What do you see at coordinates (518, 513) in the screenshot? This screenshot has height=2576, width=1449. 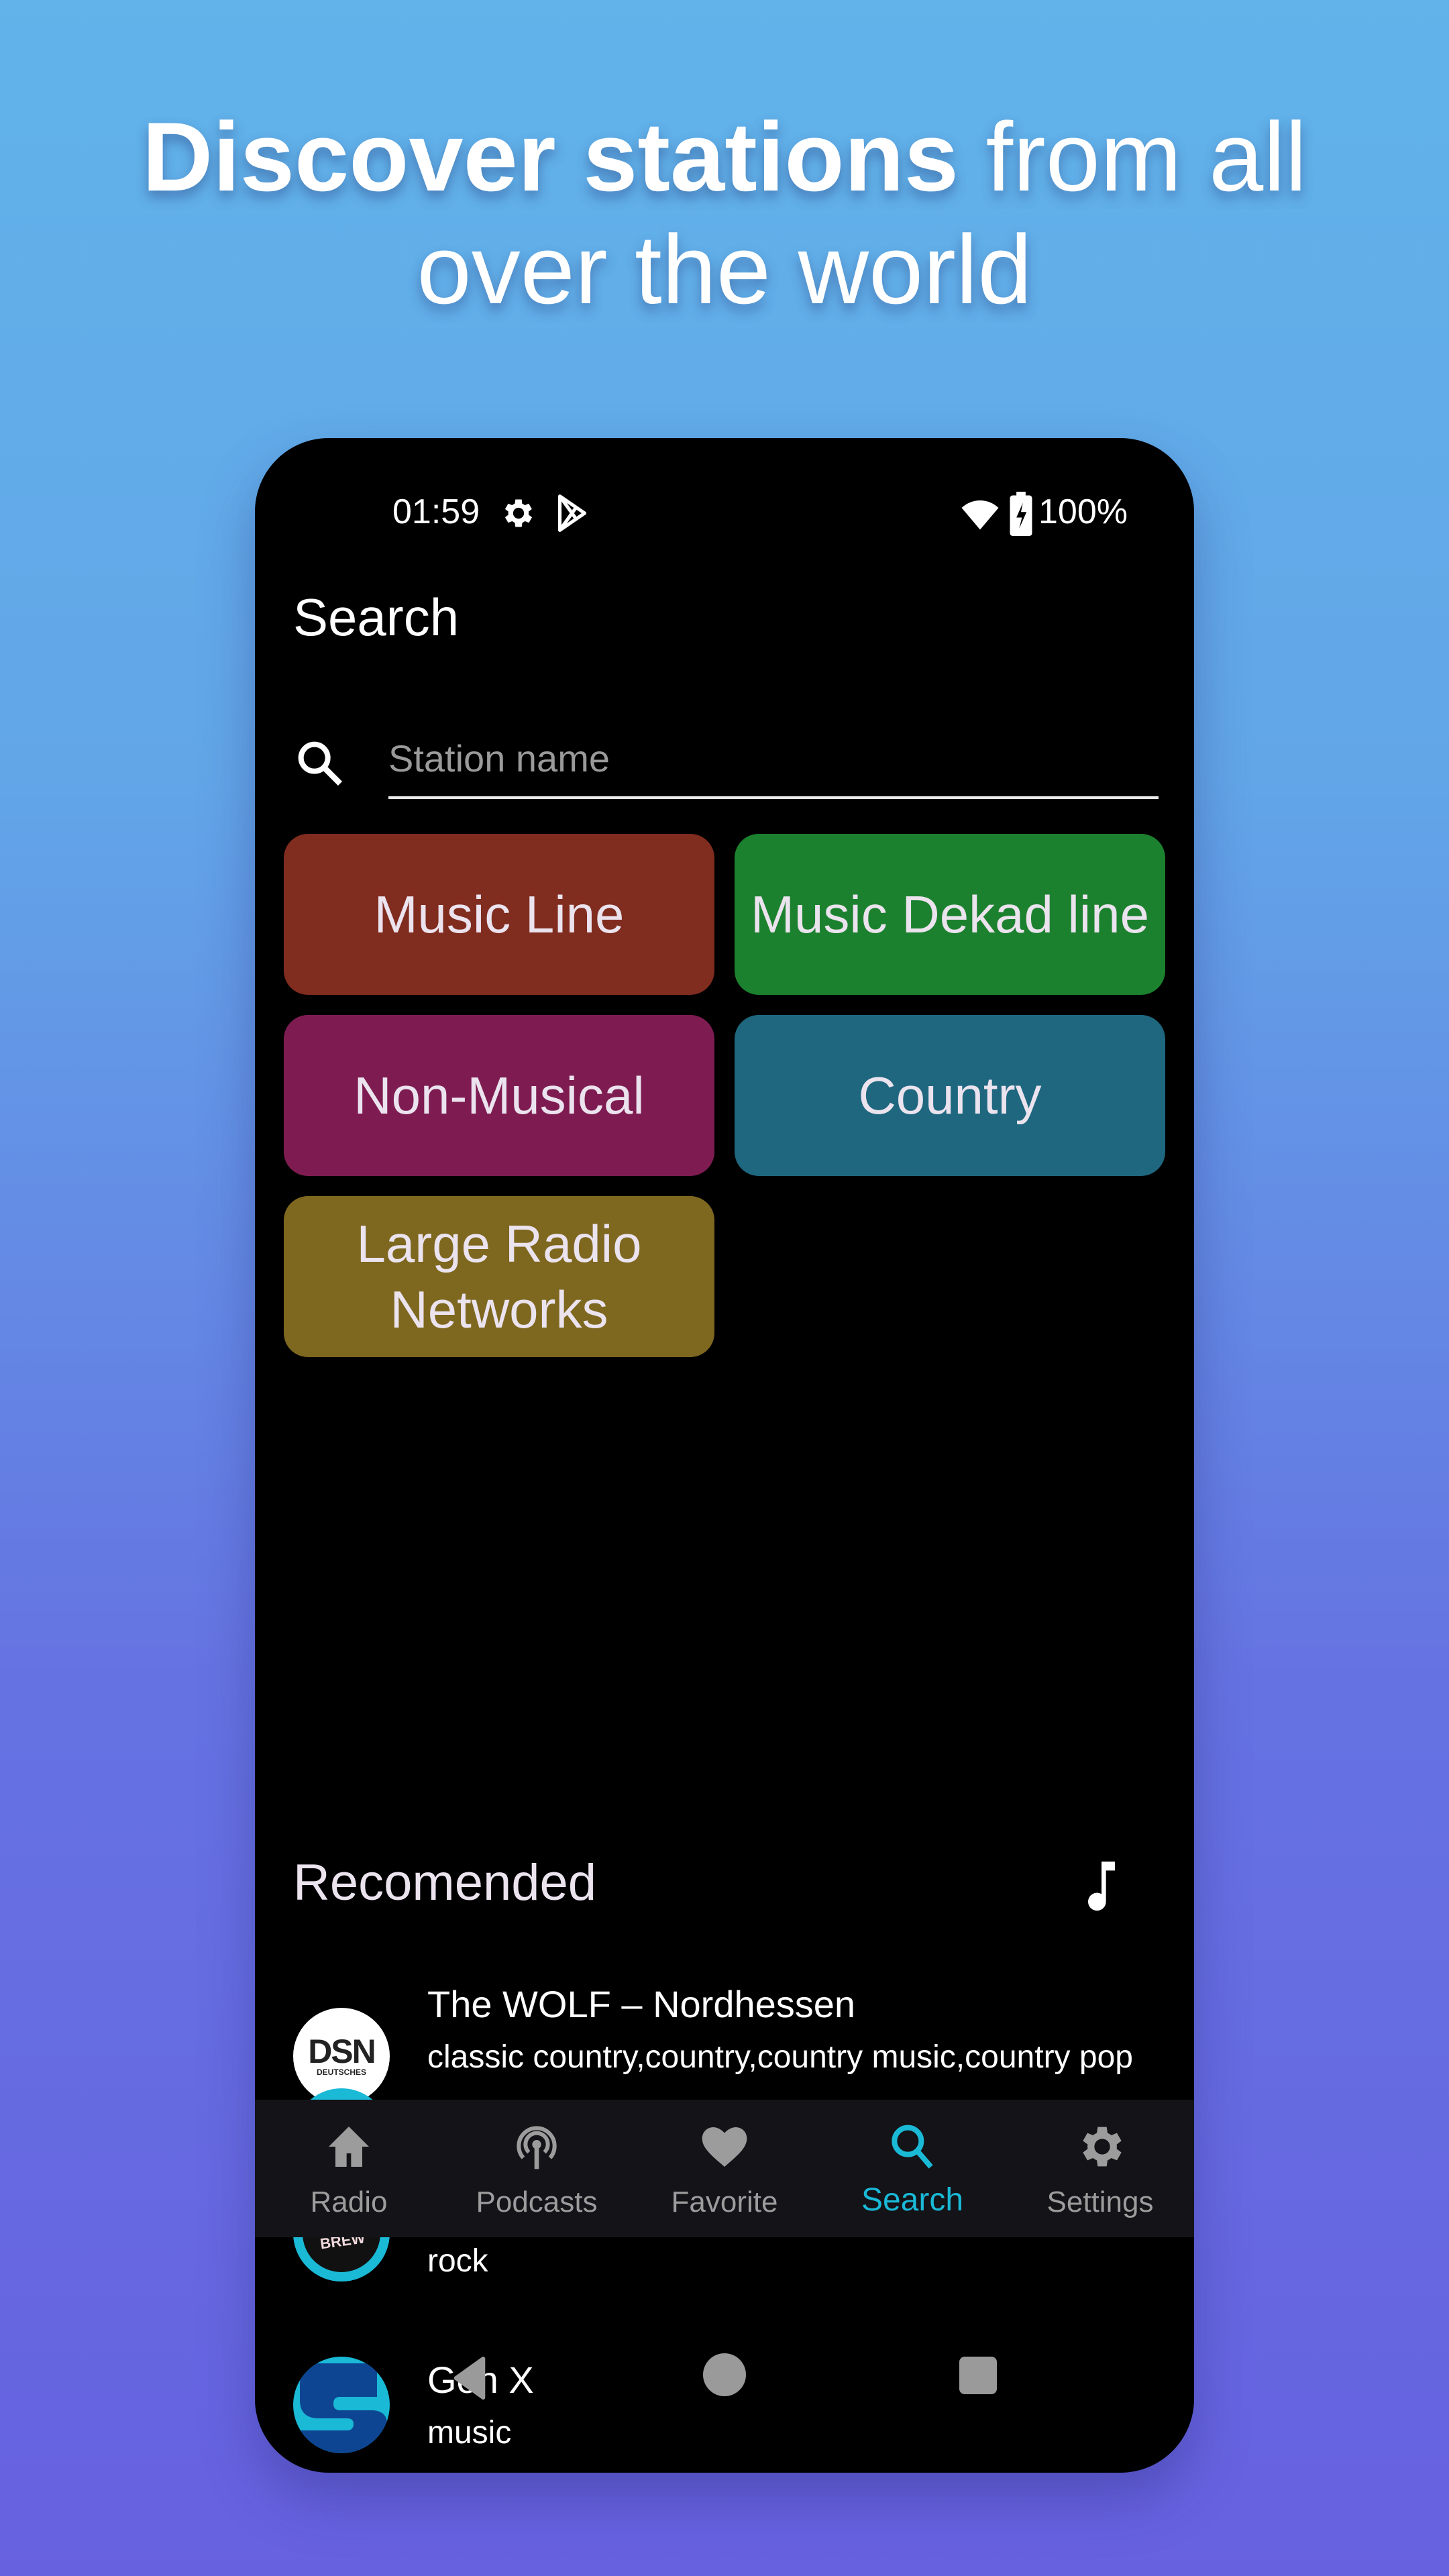 I see `gear-icon` at bounding box center [518, 513].